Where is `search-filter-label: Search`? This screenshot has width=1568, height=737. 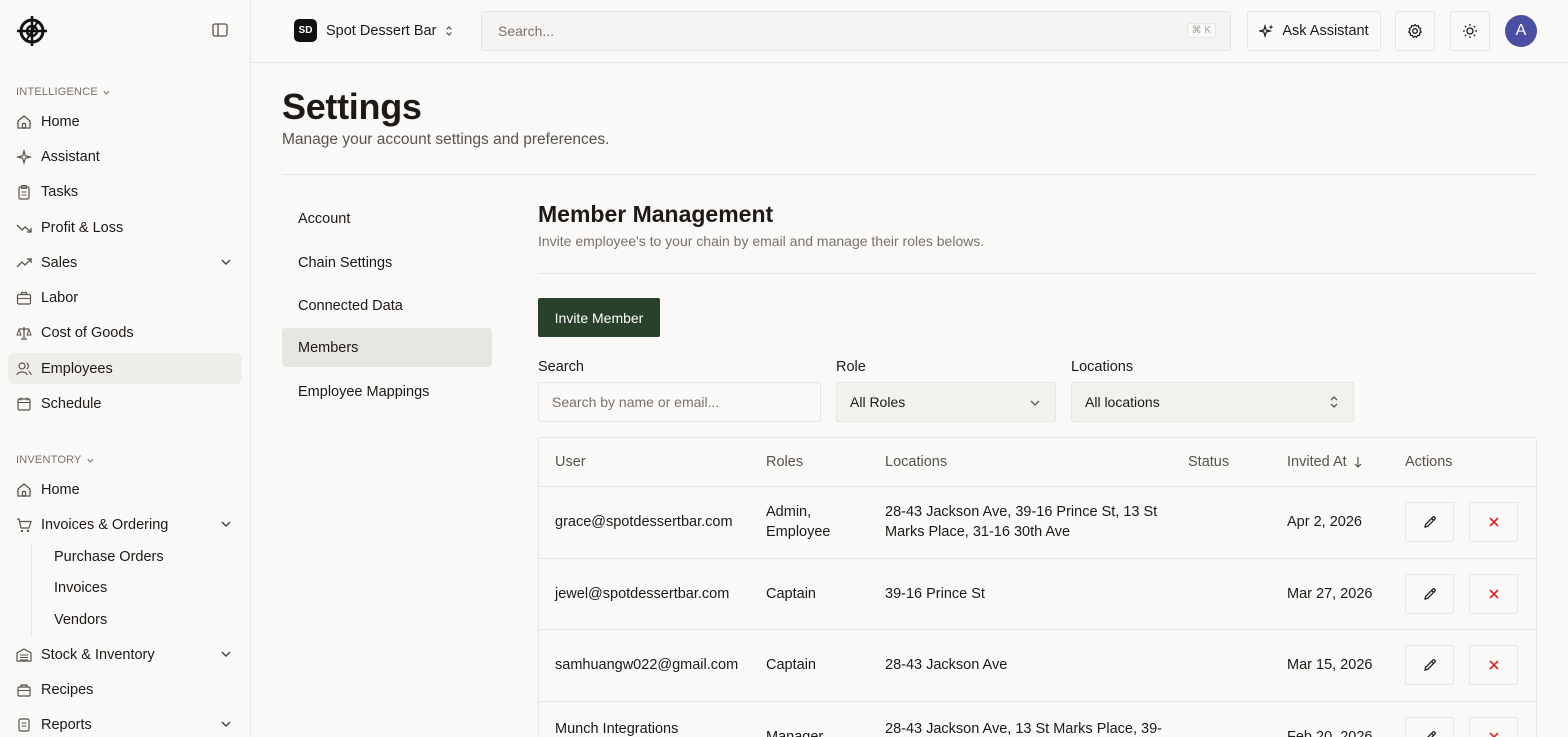 search-filter-label: Search is located at coordinates (561, 367).